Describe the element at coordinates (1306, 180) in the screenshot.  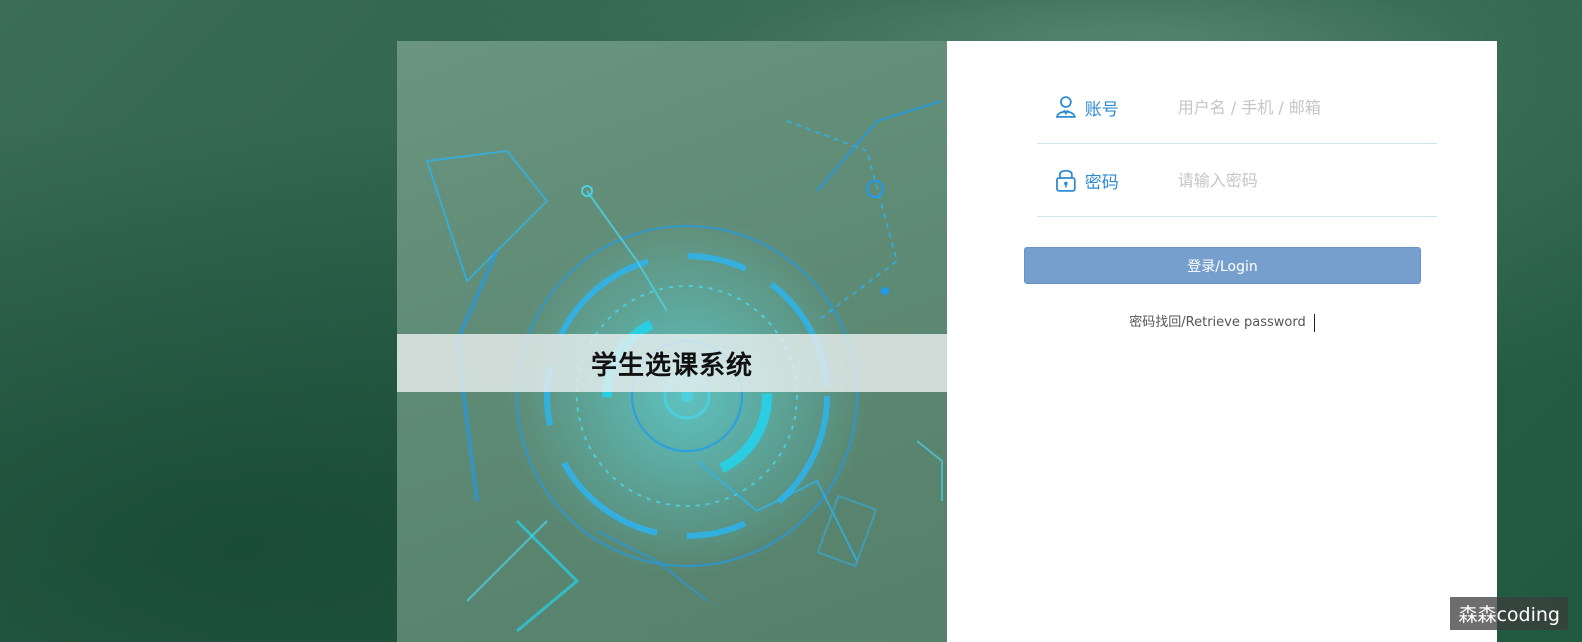
I see `password-input` at that location.